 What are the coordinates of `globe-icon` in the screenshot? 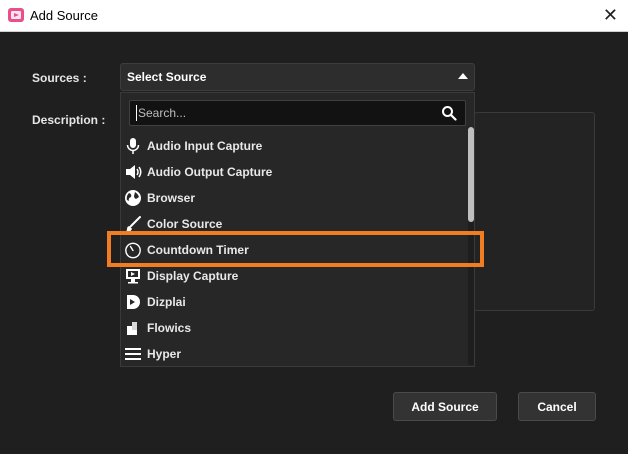 It's located at (133, 198).